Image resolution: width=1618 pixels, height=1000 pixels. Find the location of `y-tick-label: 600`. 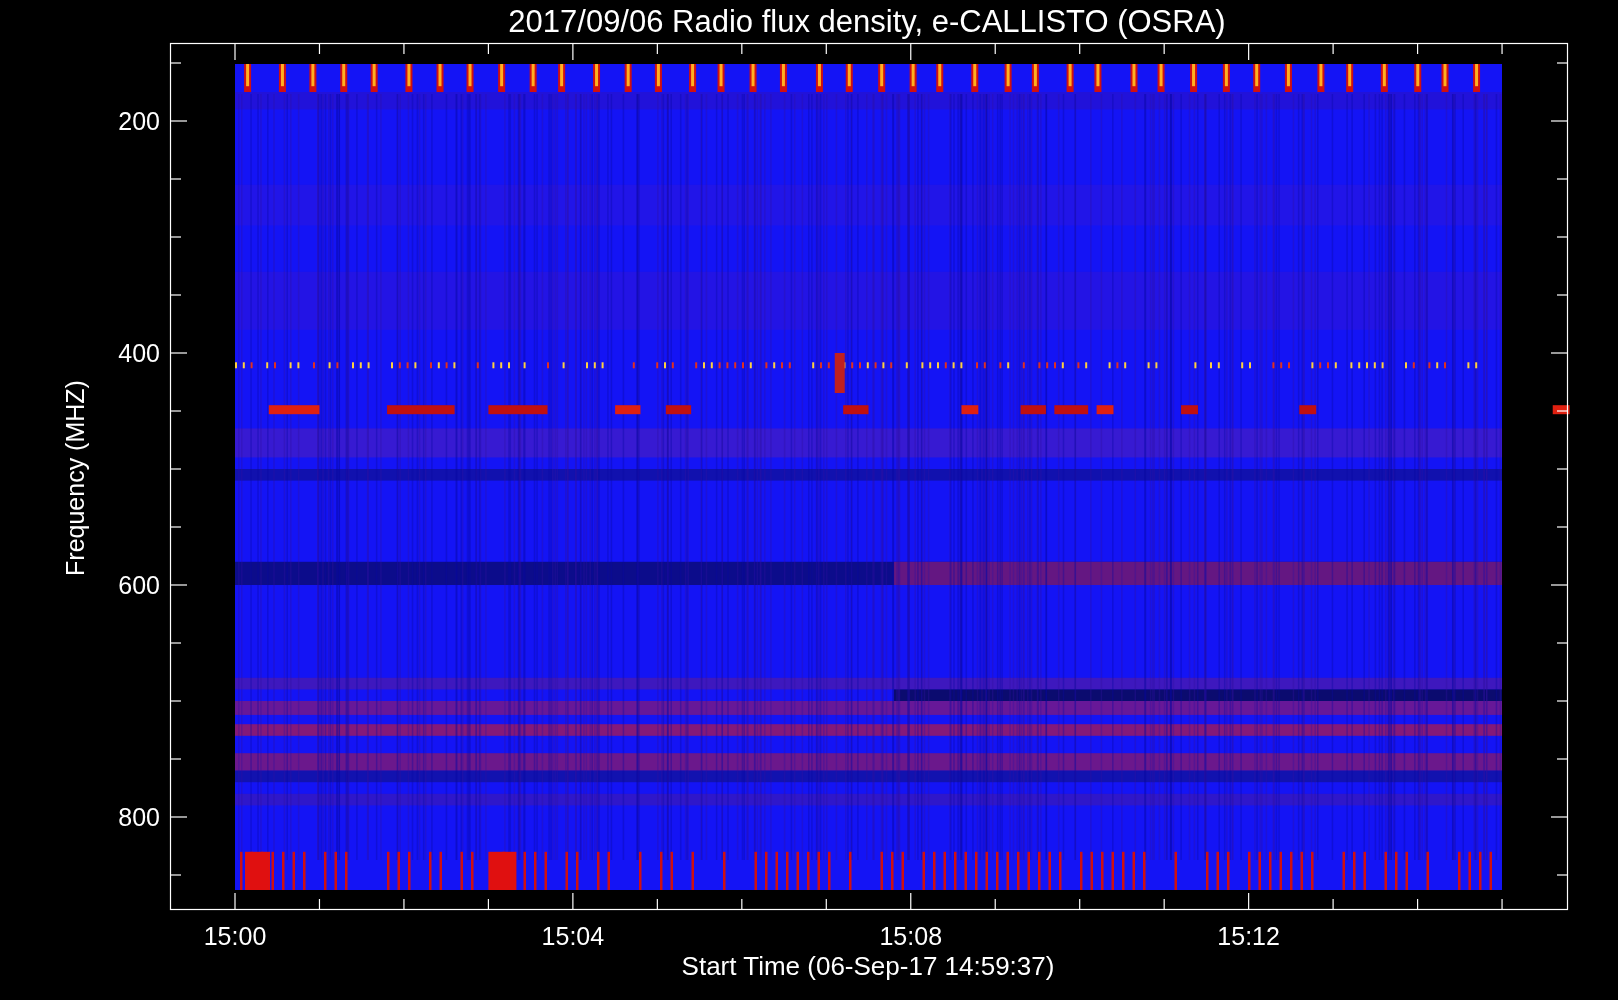

y-tick-label: 600 is located at coordinates (139, 585).